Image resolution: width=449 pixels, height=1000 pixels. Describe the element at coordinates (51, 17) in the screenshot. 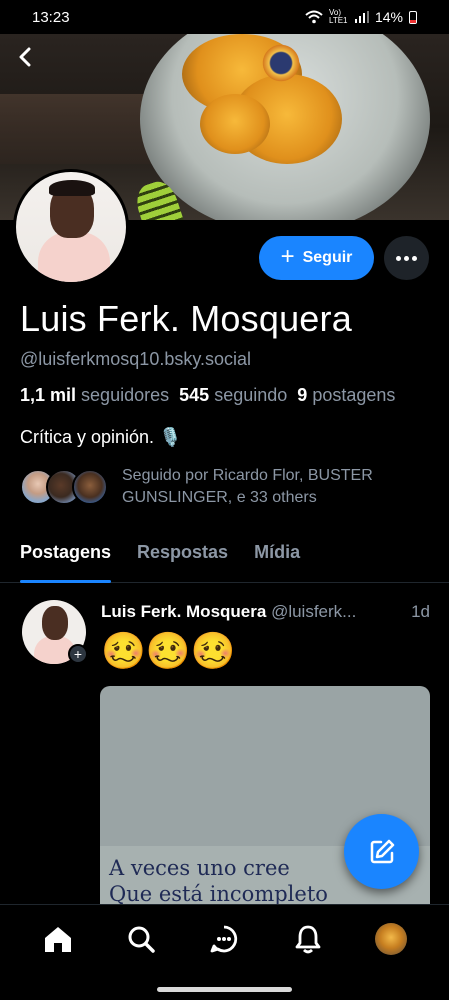

I see `status-time: 13:23` at that location.